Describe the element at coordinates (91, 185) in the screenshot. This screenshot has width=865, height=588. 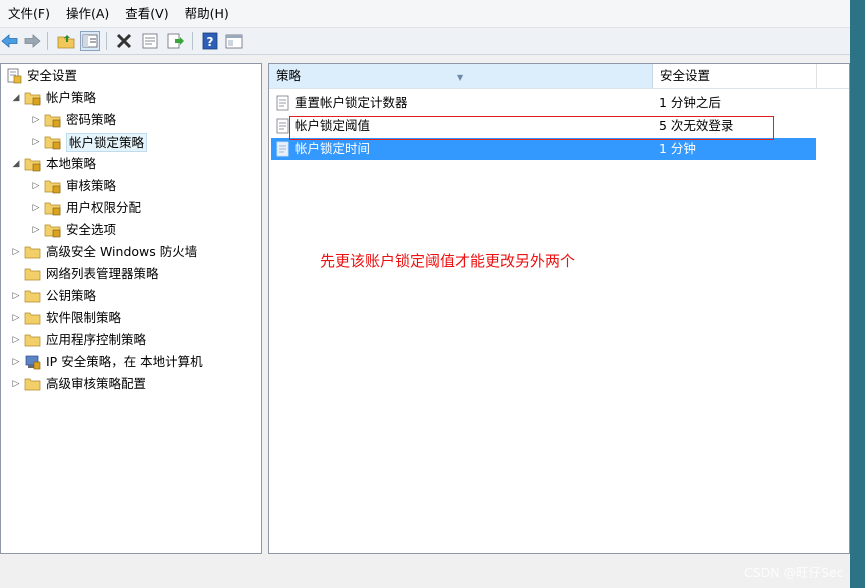
I see `tree-label: 审核策略` at that location.